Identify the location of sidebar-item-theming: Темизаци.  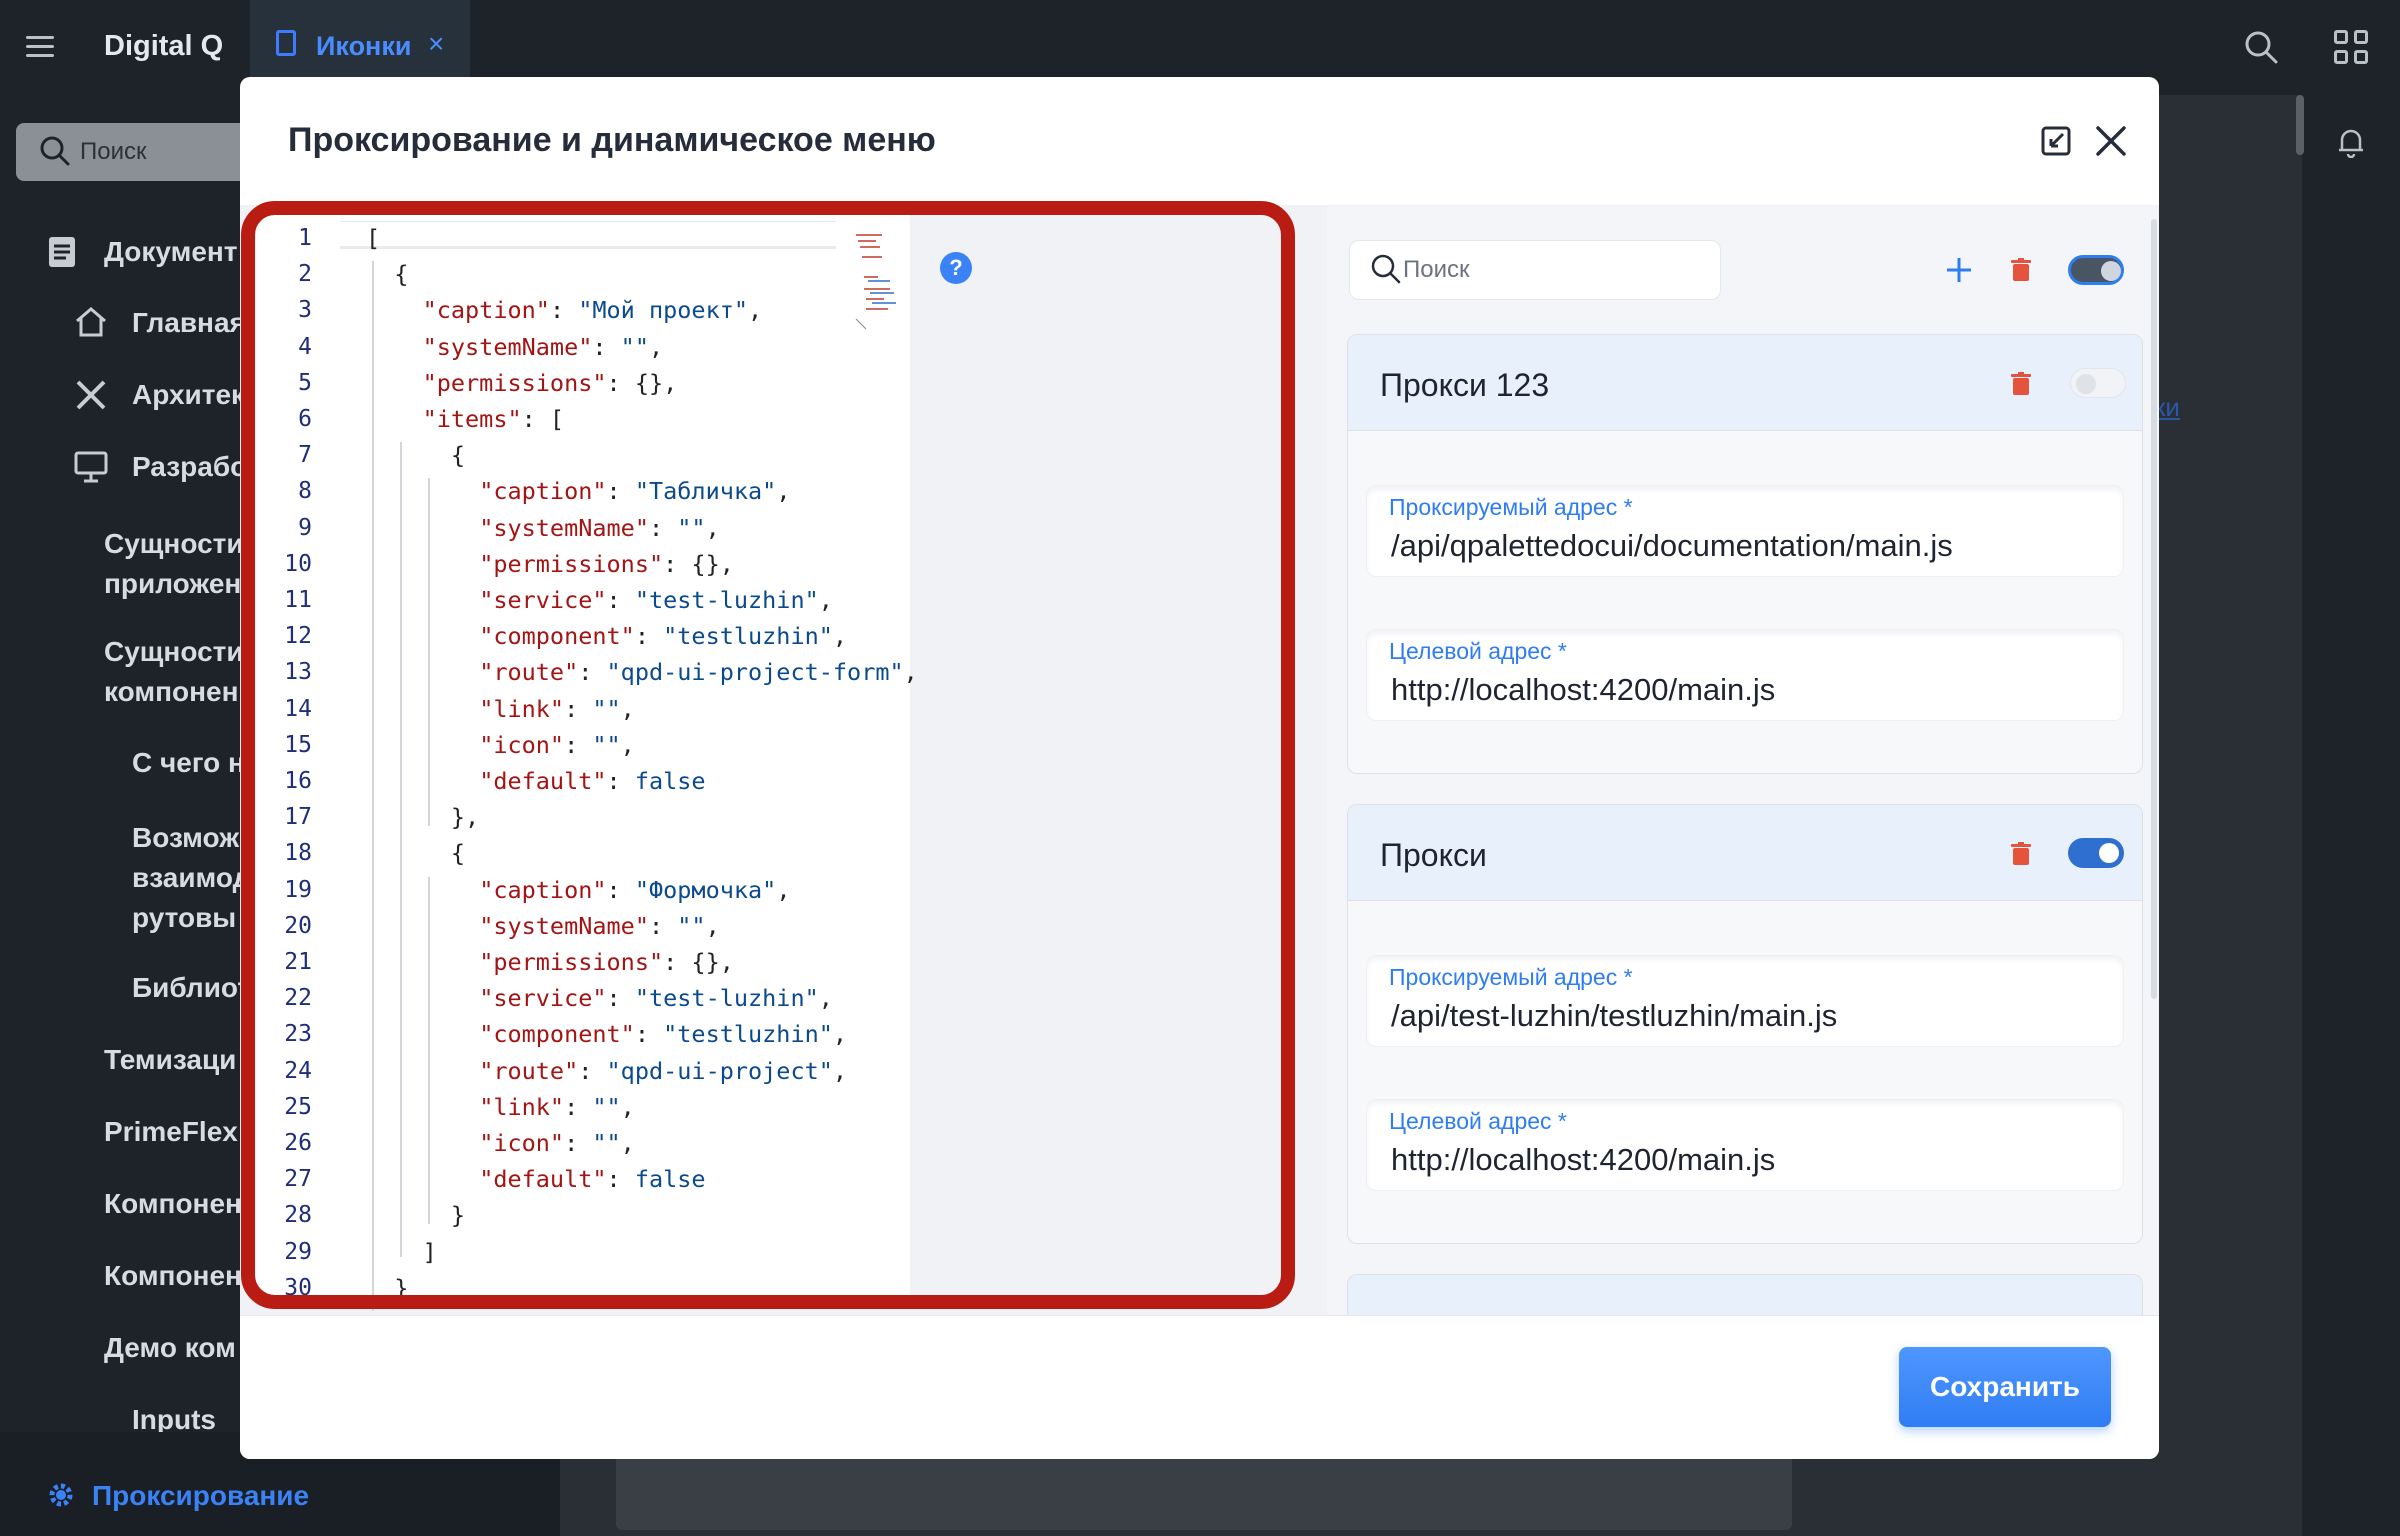
(170, 1060).